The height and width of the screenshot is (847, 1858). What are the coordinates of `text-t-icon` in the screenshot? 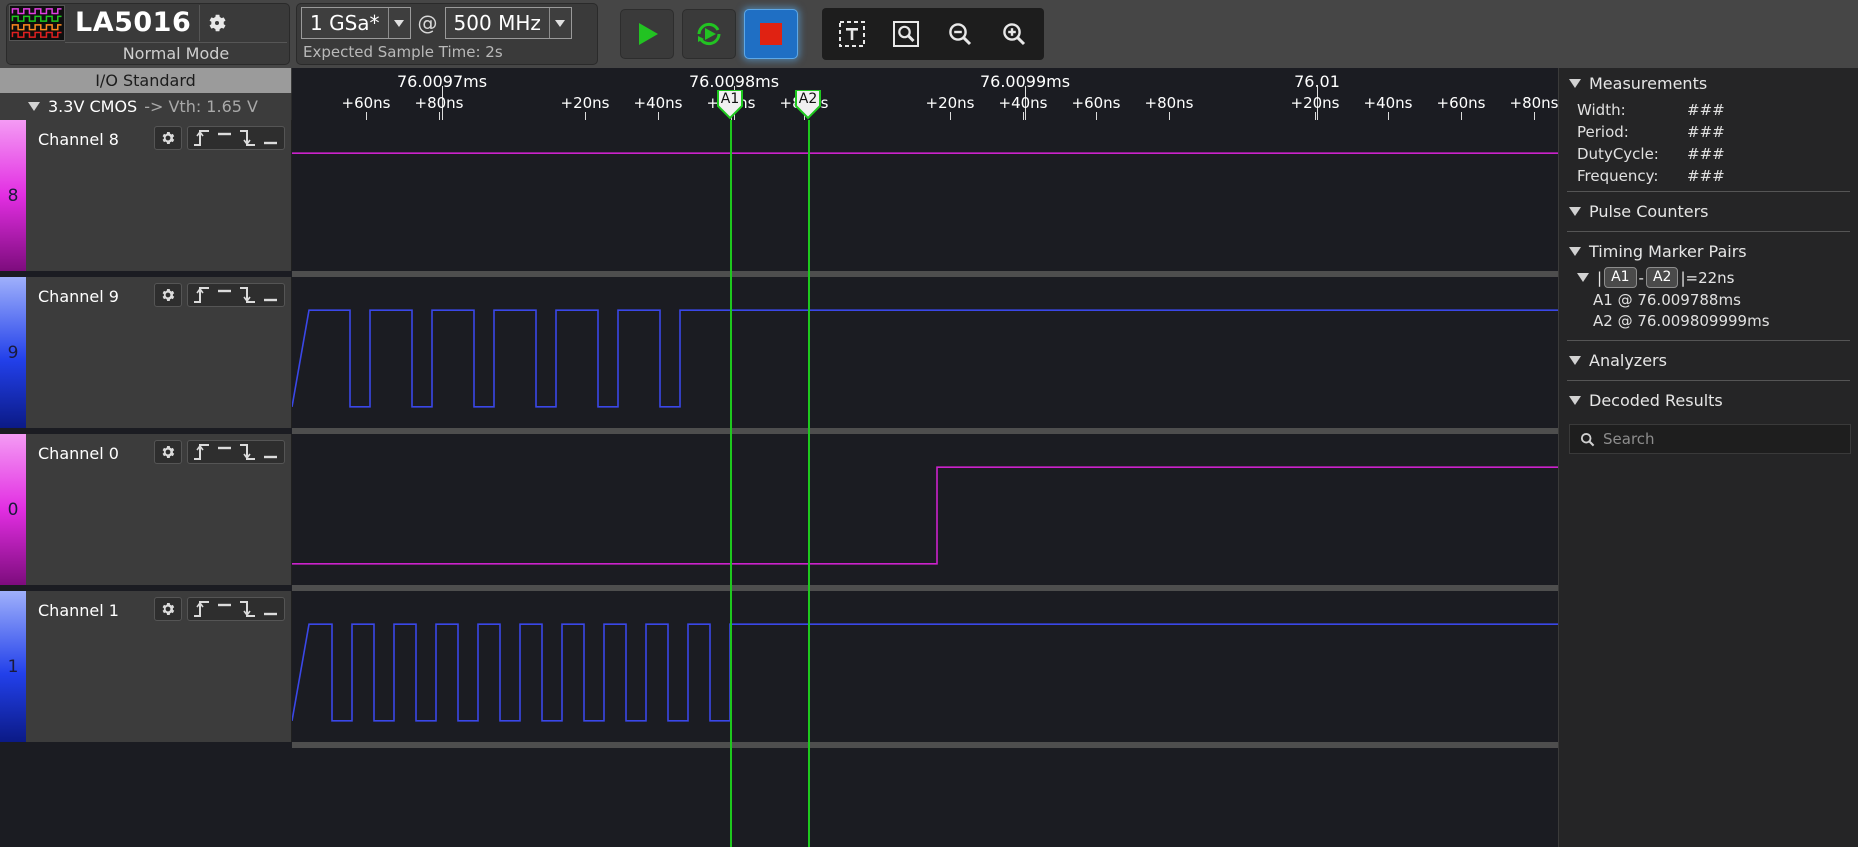 It's located at (852, 34).